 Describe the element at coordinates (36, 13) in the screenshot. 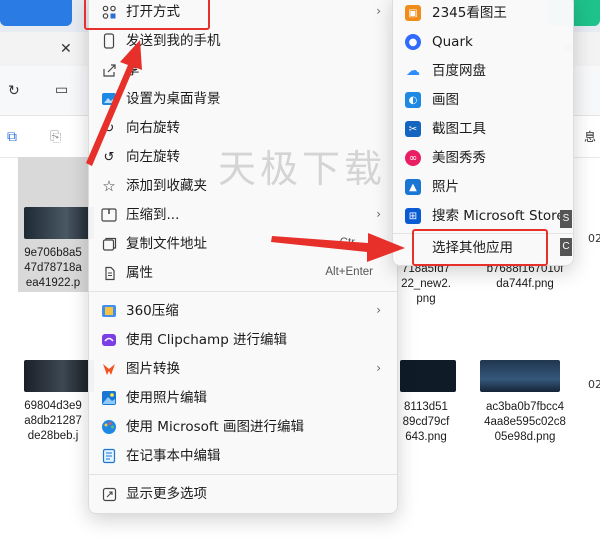

I see `app-tile-blue` at that location.